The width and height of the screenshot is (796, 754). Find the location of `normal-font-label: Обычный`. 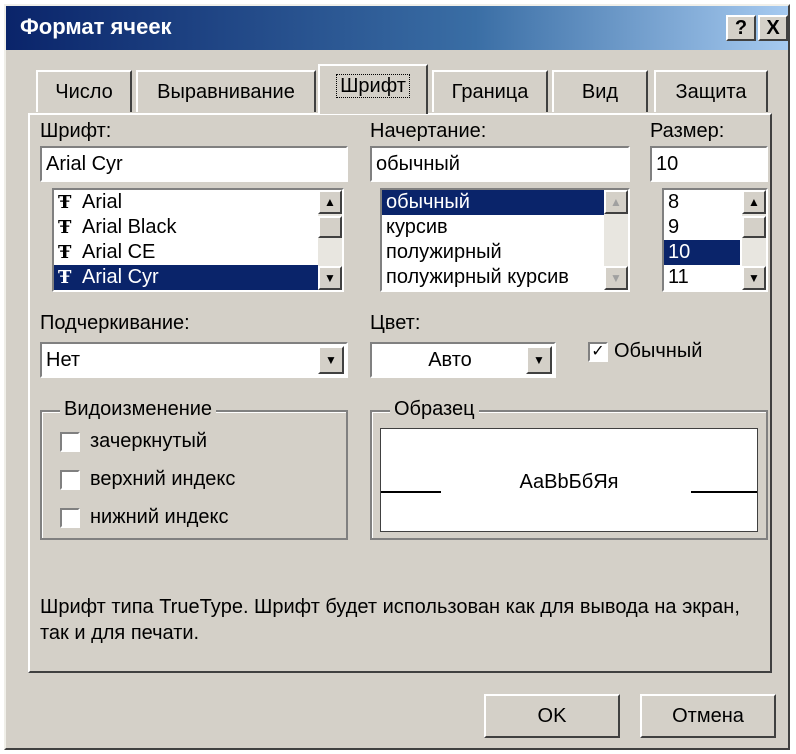

normal-font-label: Обычный is located at coordinates (658, 351).